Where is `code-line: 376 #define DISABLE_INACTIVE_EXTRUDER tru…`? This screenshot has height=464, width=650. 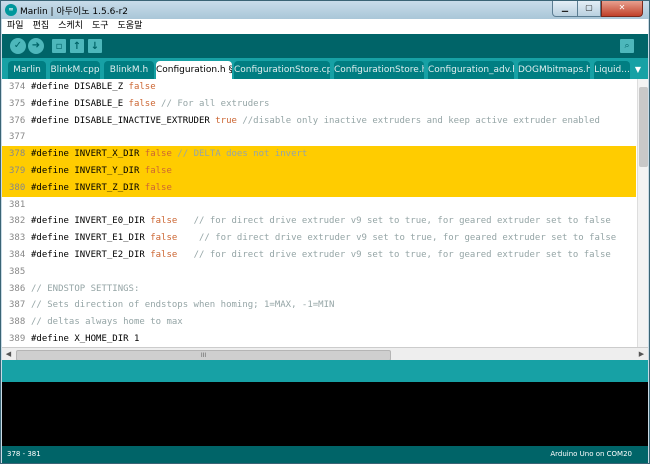
code-line: 376 #define DISABLE_INACTIVE_EXTRUDER tru… is located at coordinates (319, 121).